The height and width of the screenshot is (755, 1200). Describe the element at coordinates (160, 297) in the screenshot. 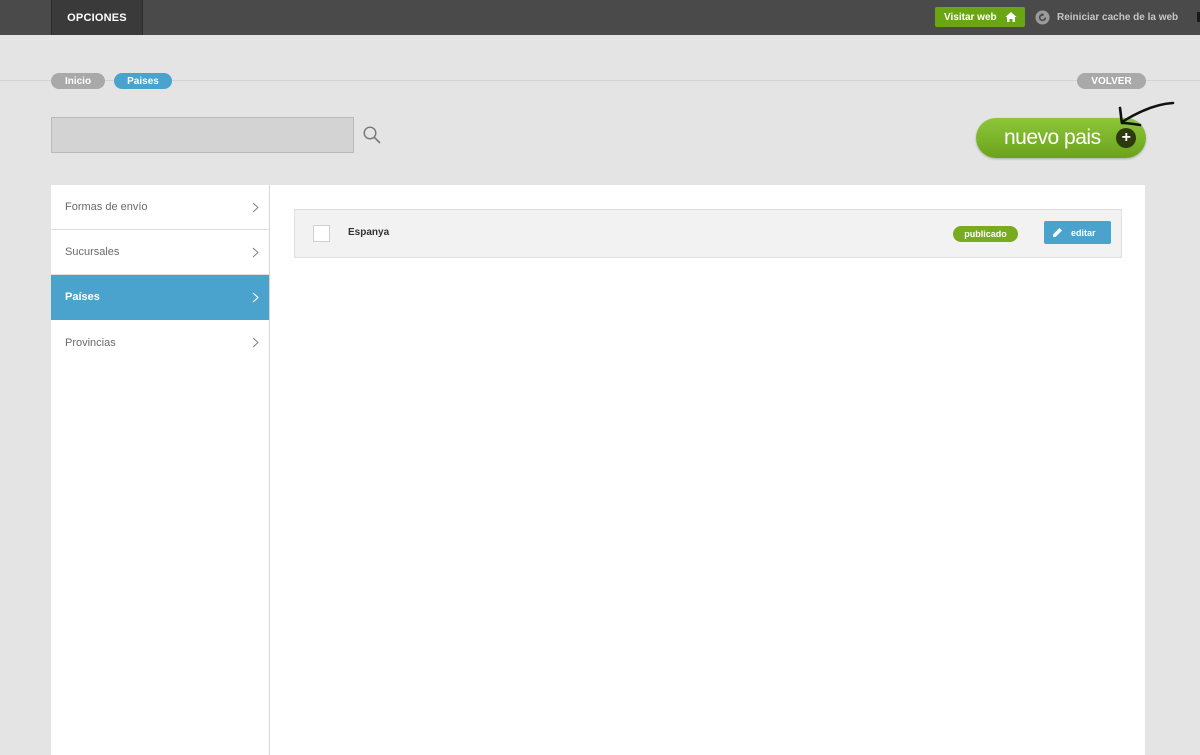

I see `sidebar-item-paises: Países` at that location.